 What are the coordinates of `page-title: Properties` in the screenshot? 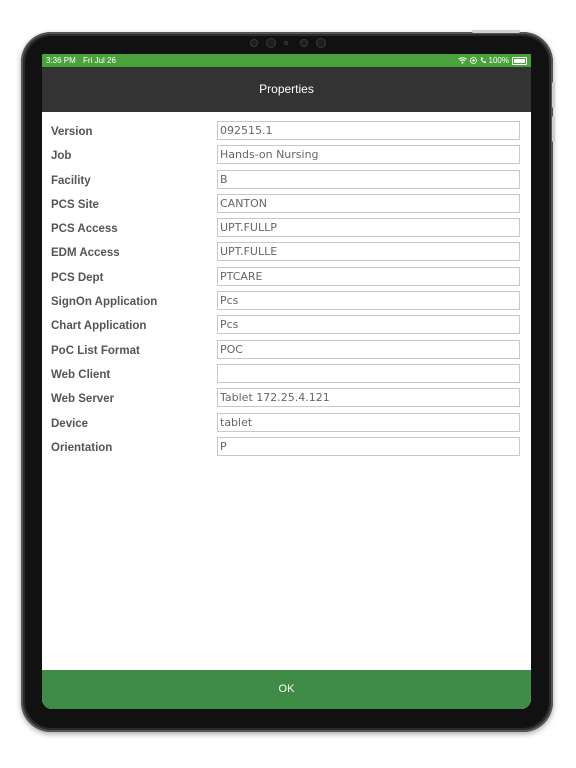 It's located at (286, 89).